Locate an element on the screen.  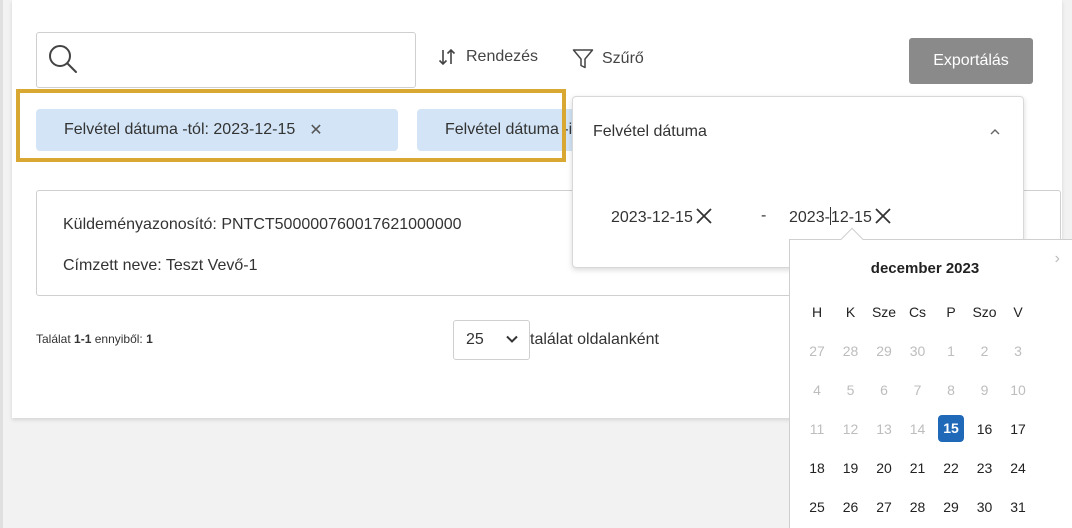
calendar-day: 25 is located at coordinates (817, 507).